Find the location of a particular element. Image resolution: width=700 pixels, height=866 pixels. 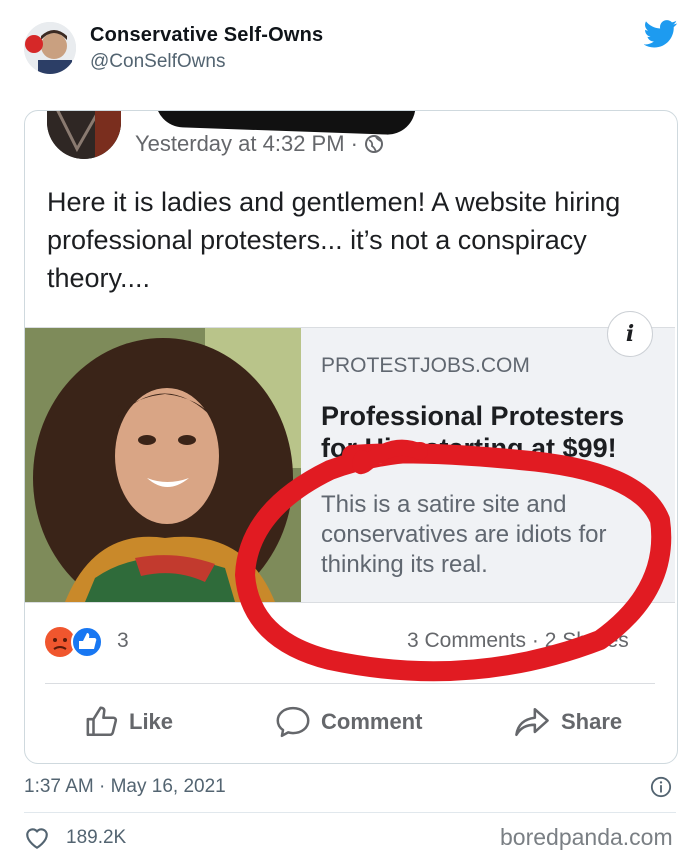

twitter-bird-icon is located at coordinates (661, 34).